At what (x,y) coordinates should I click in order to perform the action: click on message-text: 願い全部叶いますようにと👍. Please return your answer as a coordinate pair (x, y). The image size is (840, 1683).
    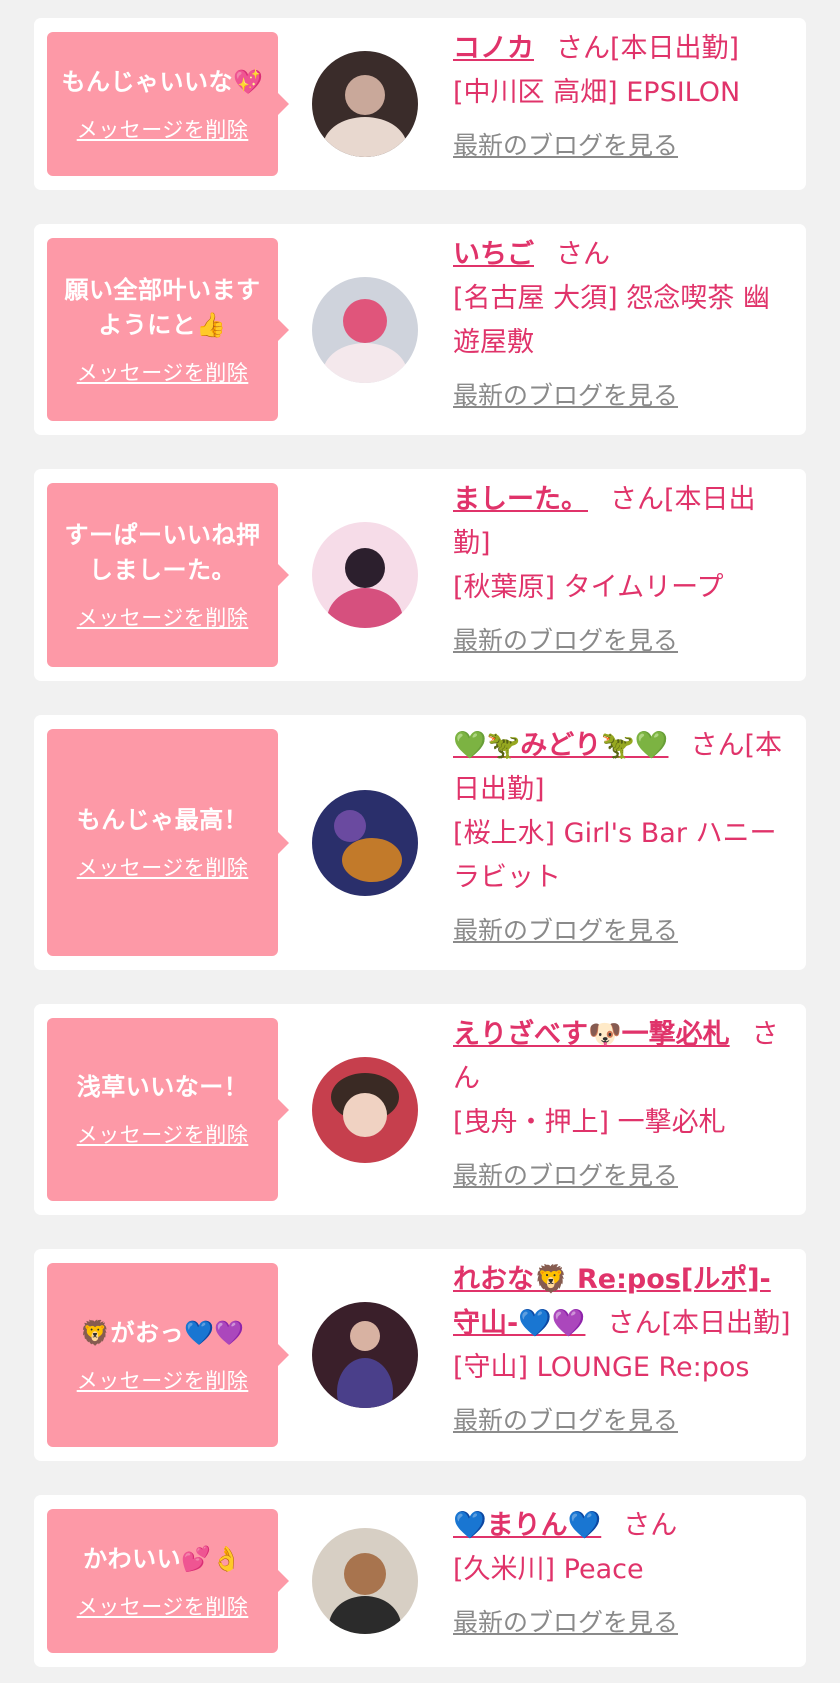
    Looking at the image, I should click on (162, 307).